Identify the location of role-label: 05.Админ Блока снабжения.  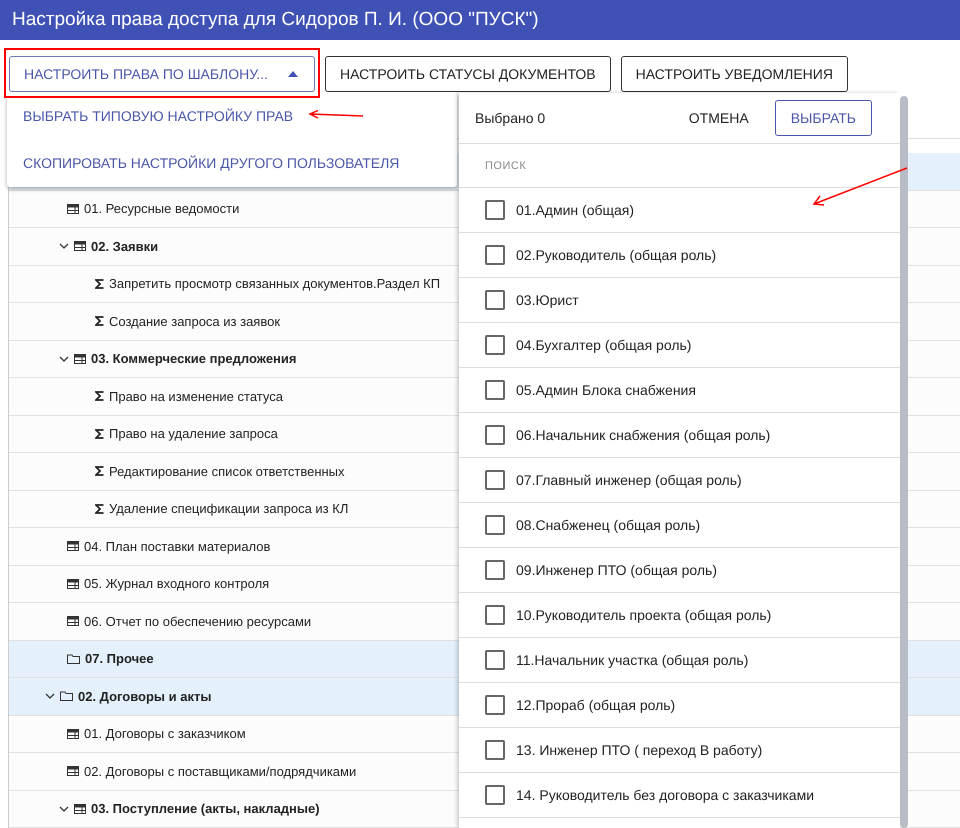
(606, 390).